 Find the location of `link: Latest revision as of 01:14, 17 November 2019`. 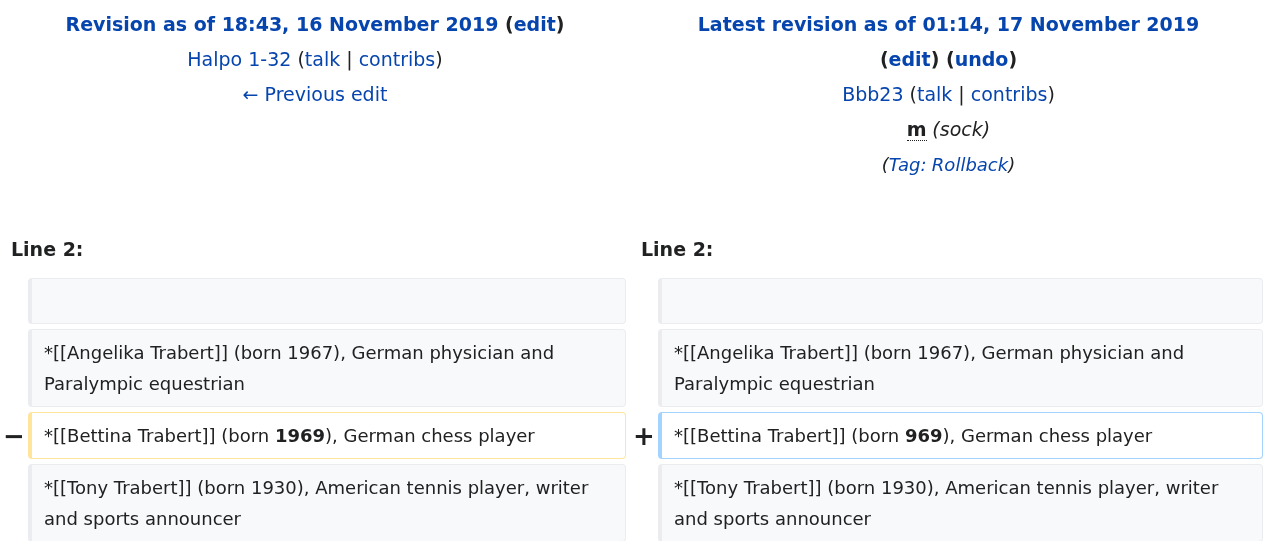

link: Latest revision as of 01:14, 17 November 2019 is located at coordinates (948, 24).